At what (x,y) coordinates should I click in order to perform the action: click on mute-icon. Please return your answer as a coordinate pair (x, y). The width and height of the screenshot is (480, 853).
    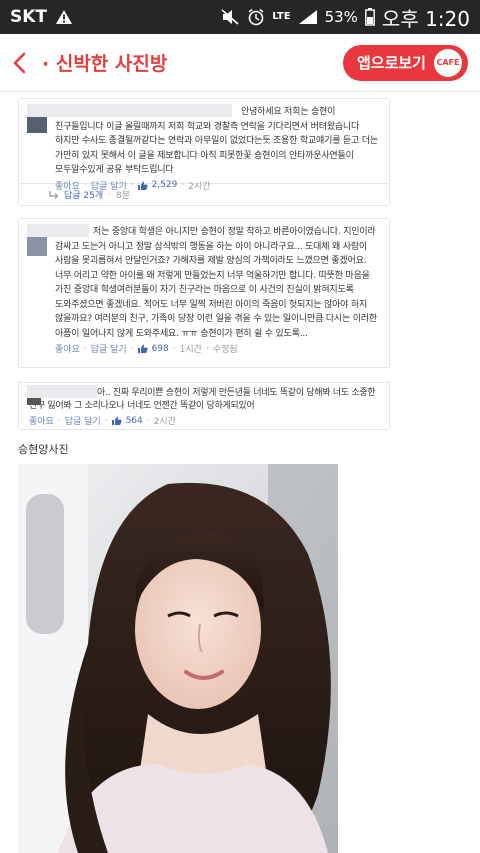
    Looking at the image, I should click on (230, 17).